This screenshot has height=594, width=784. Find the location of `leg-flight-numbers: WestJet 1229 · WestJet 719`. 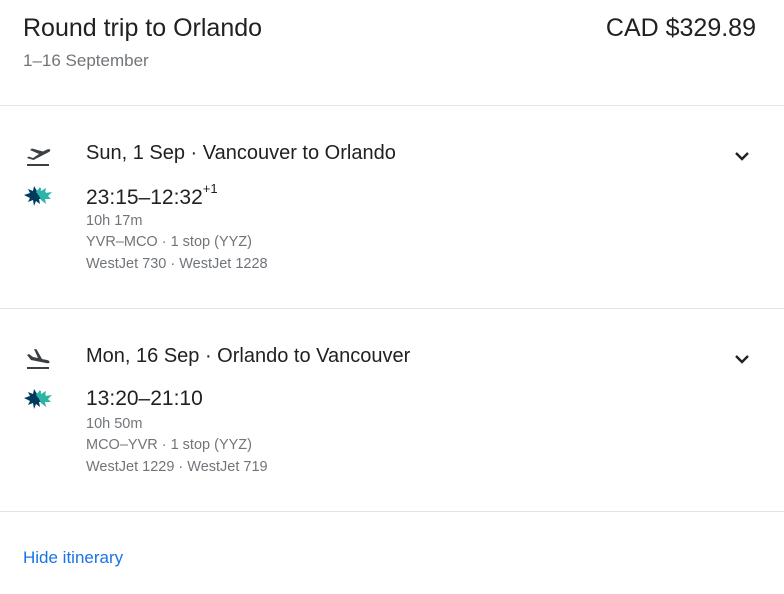

leg-flight-numbers: WestJet 1229 · WestJet 719 is located at coordinates (177, 467).